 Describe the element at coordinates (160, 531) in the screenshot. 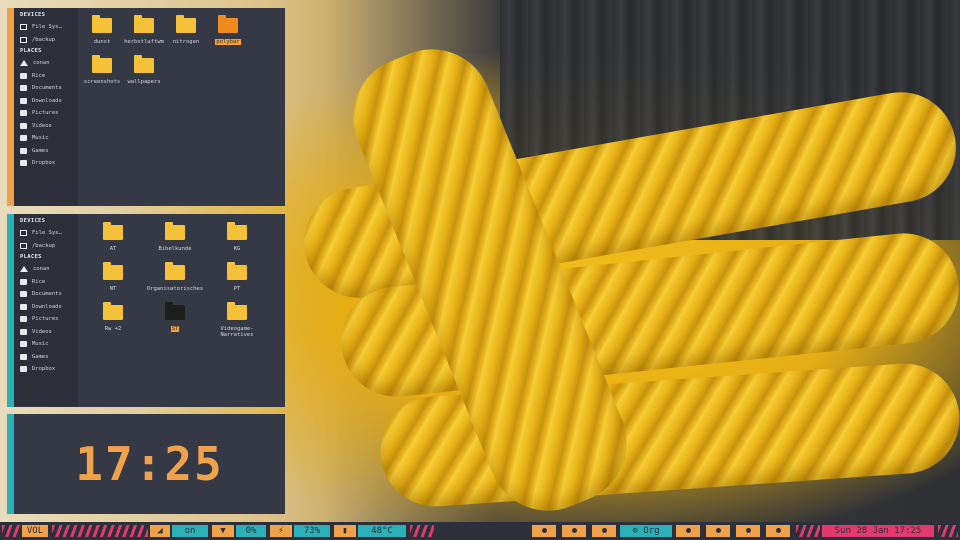

I see `network-icon: ◢` at that location.